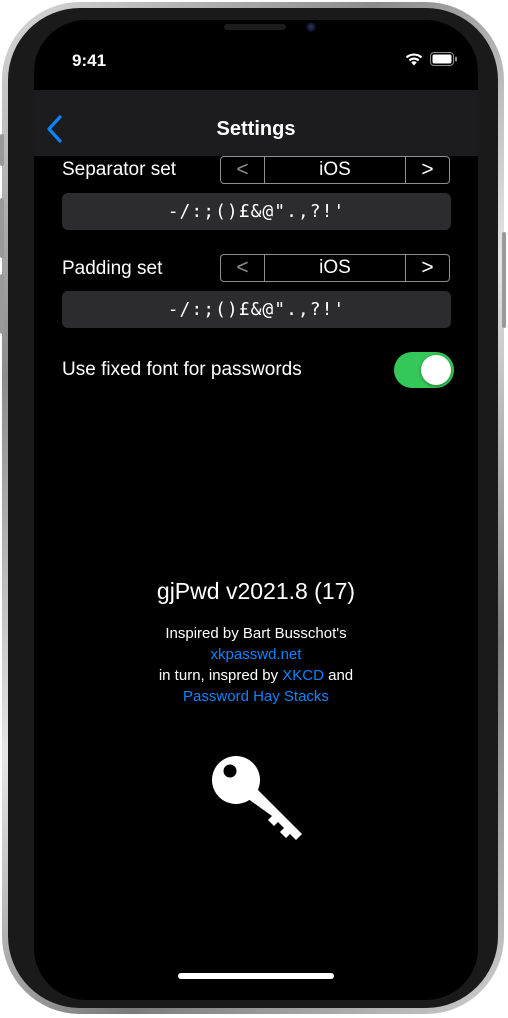  I want to click on key-icon, so click(257, 798).